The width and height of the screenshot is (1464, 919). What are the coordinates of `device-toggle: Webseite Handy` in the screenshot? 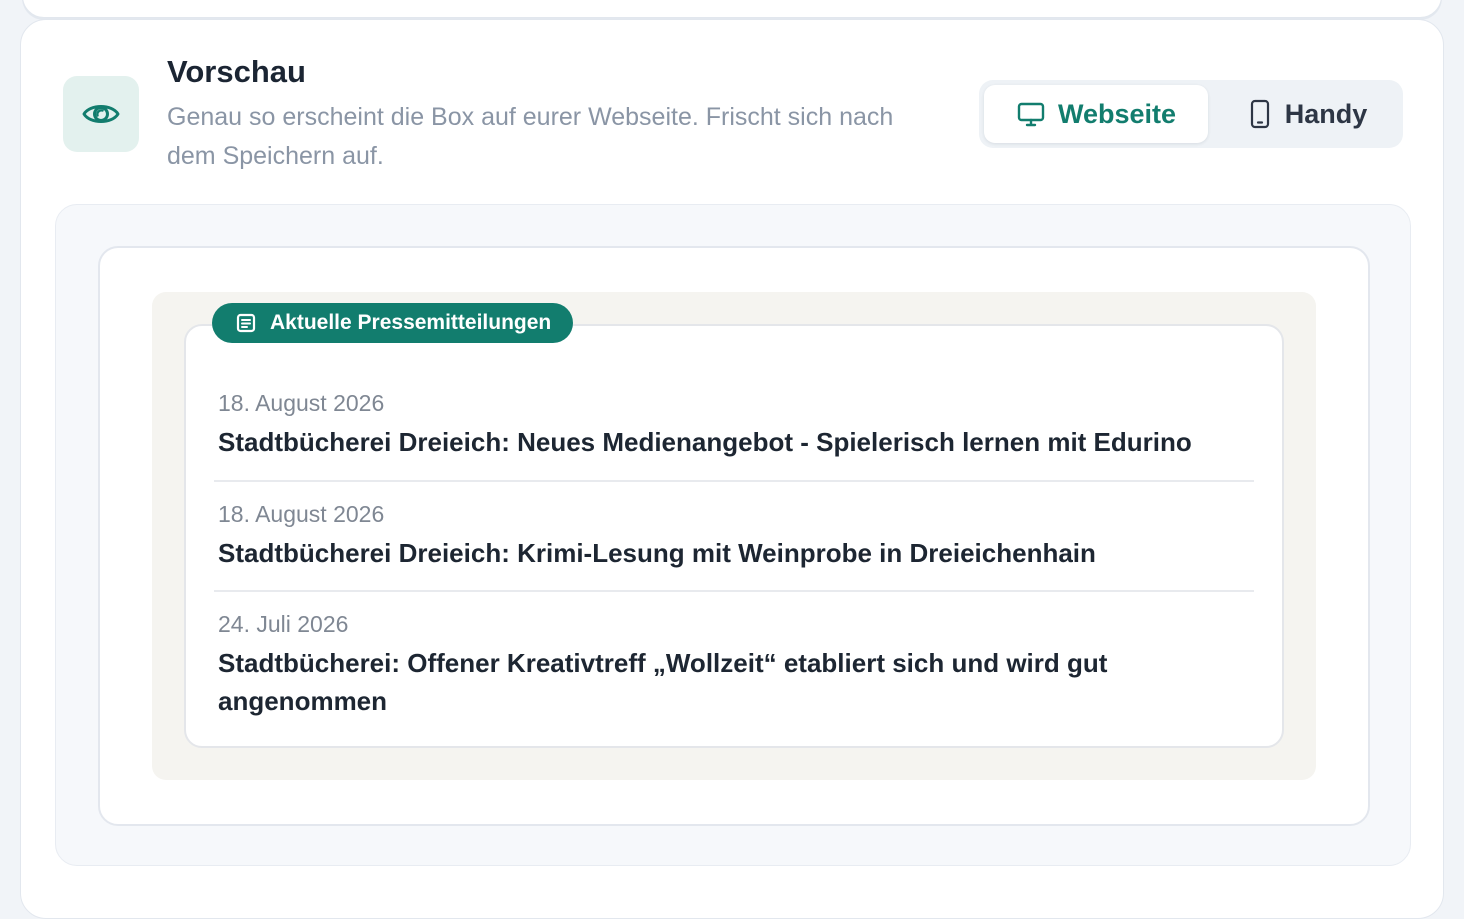 It's located at (1191, 114).